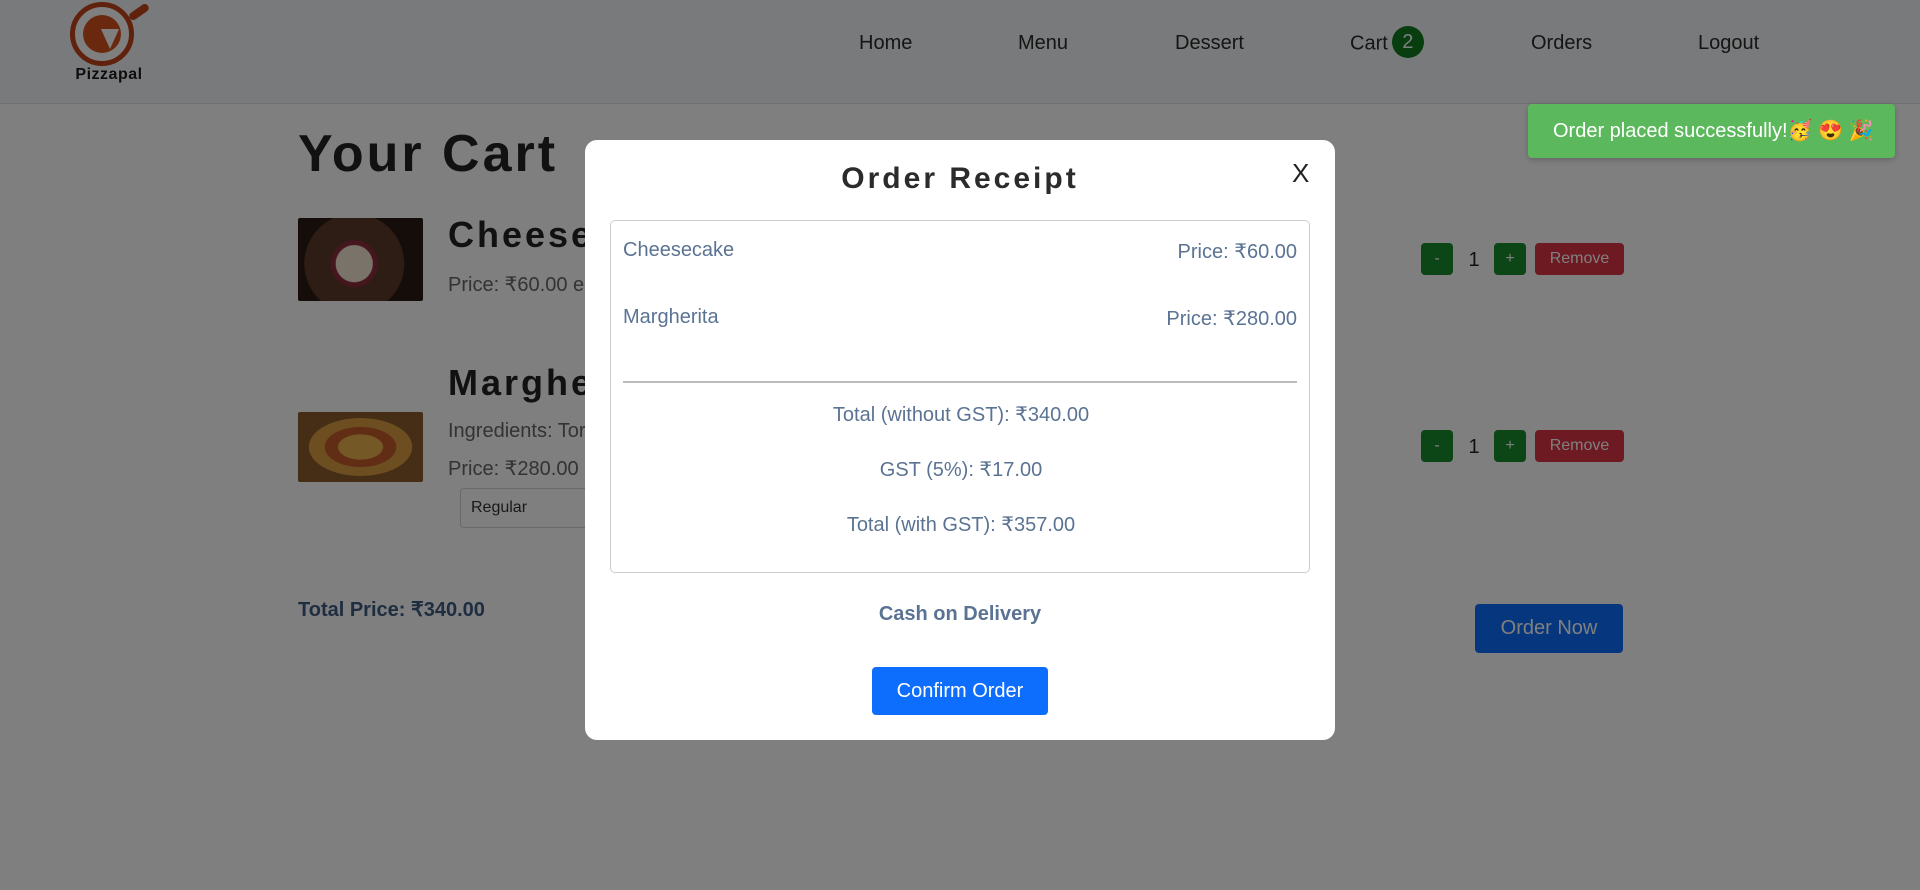 The height and width of the screenshot is (890, 1920). I want to click on receipt-item-name: Cheesecake, so click(679, 250).